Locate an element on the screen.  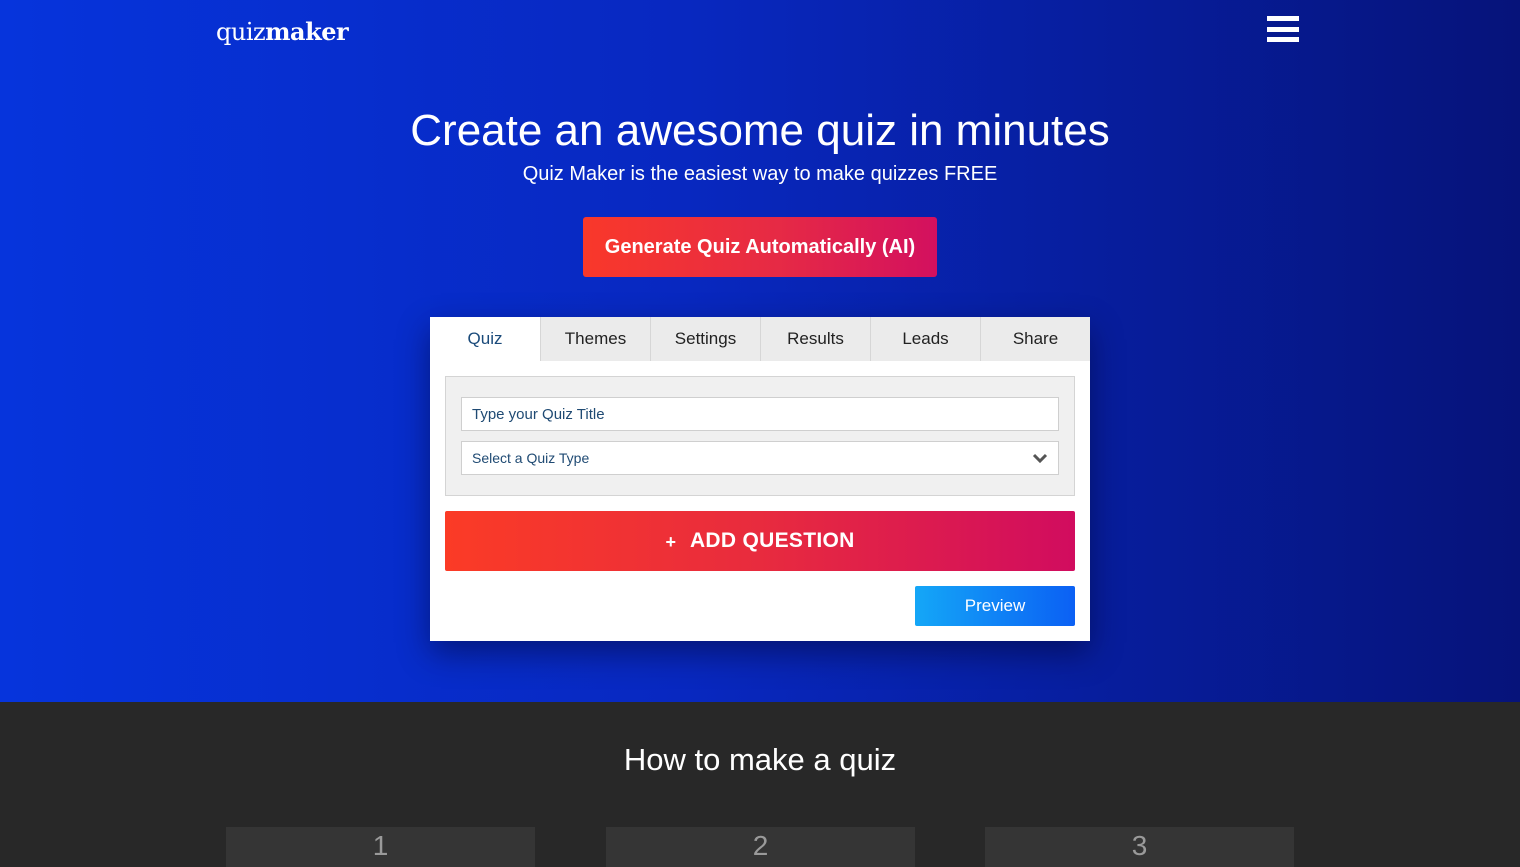
quiz-title-input is located at coordinates (760, 414).